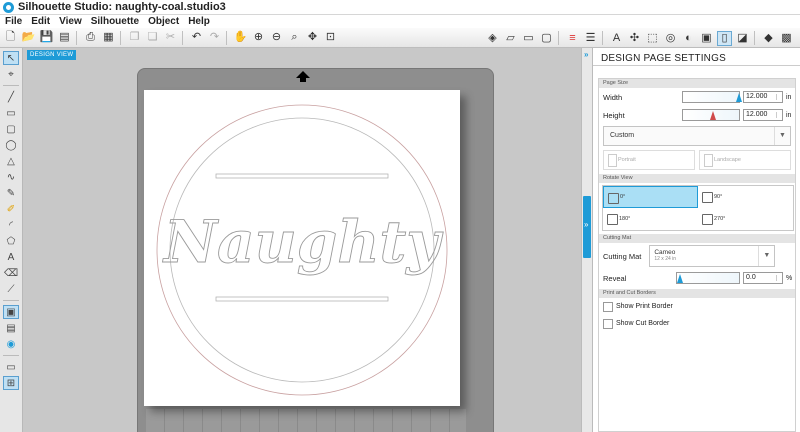 This screenshot has height=432, width=800. What do you see at coordinates (11, 113) in the screenshot?
I see `rectangle-icon: ▭` at bounding box center [11, 113].